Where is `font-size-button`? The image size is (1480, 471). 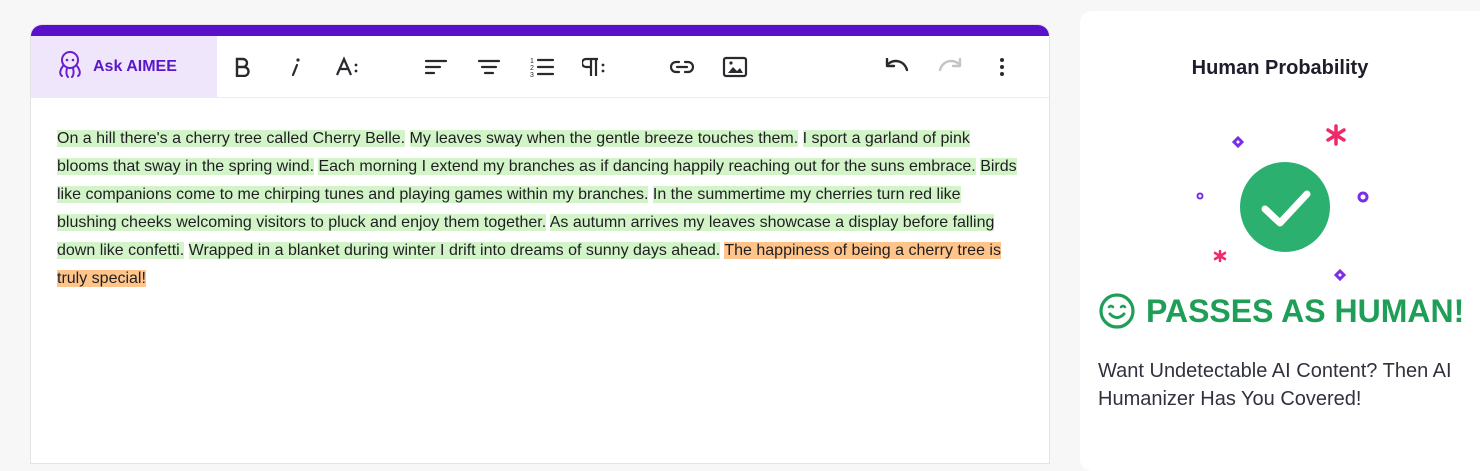 font-size-button is located at coordinates (348, 67).